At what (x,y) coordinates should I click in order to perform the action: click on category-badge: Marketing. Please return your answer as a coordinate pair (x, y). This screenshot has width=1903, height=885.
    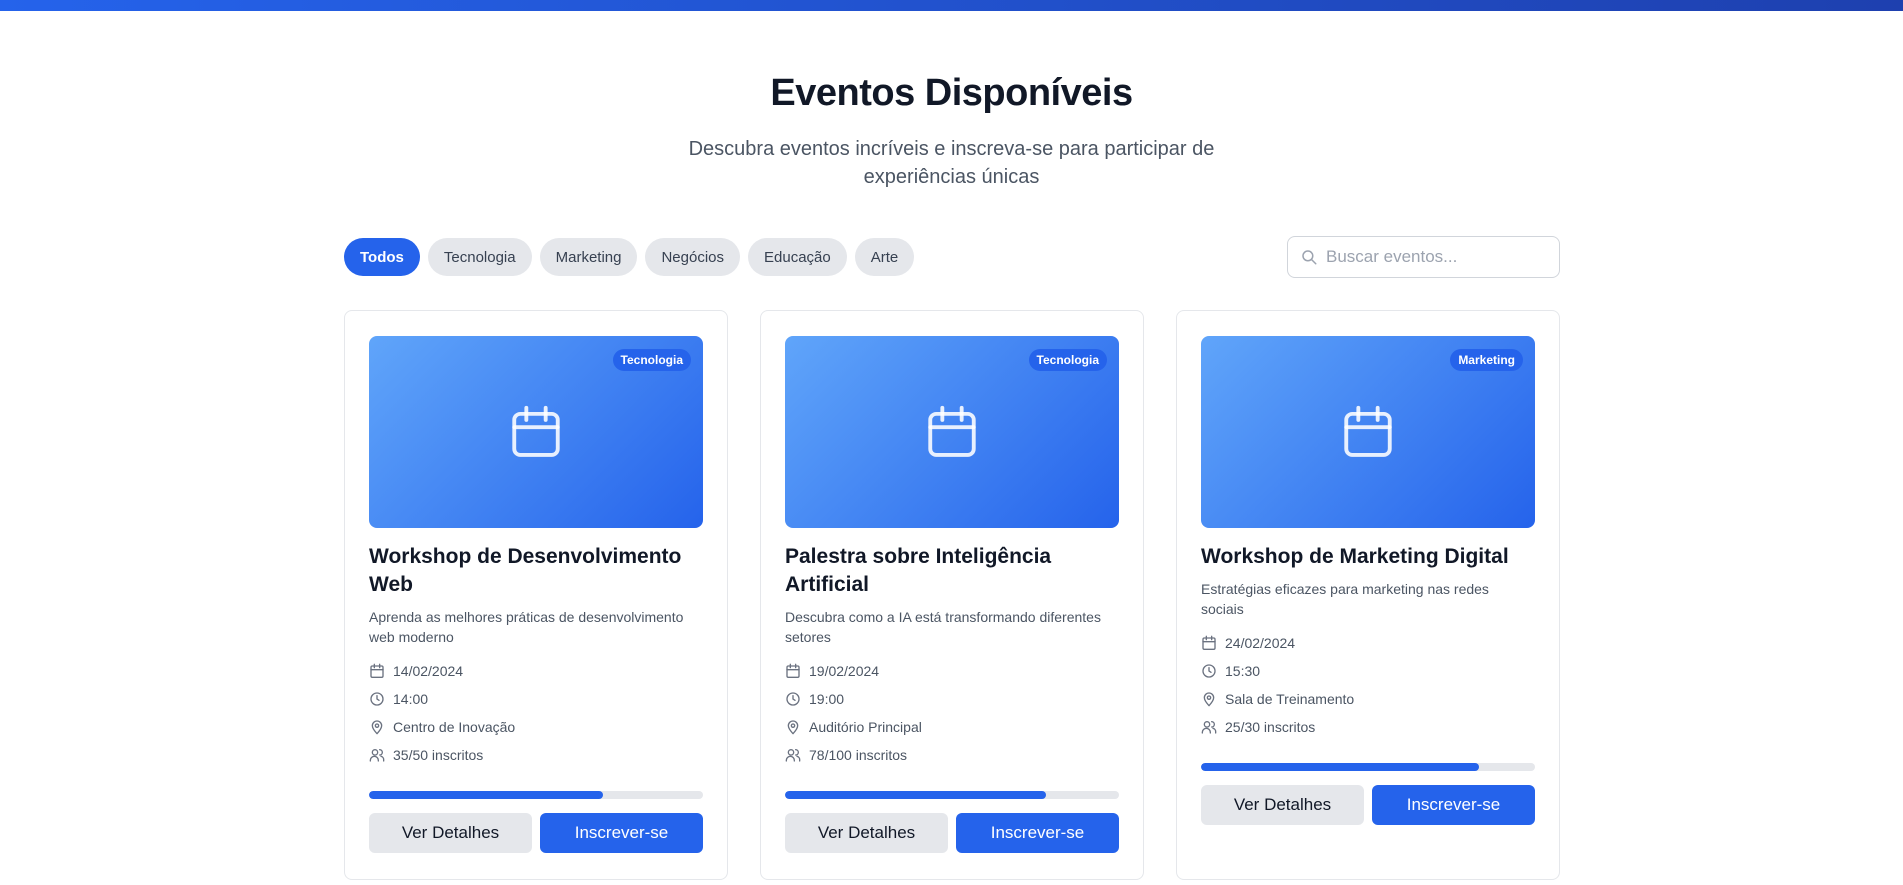
    Looking at the image, I should click on (1486, 360).